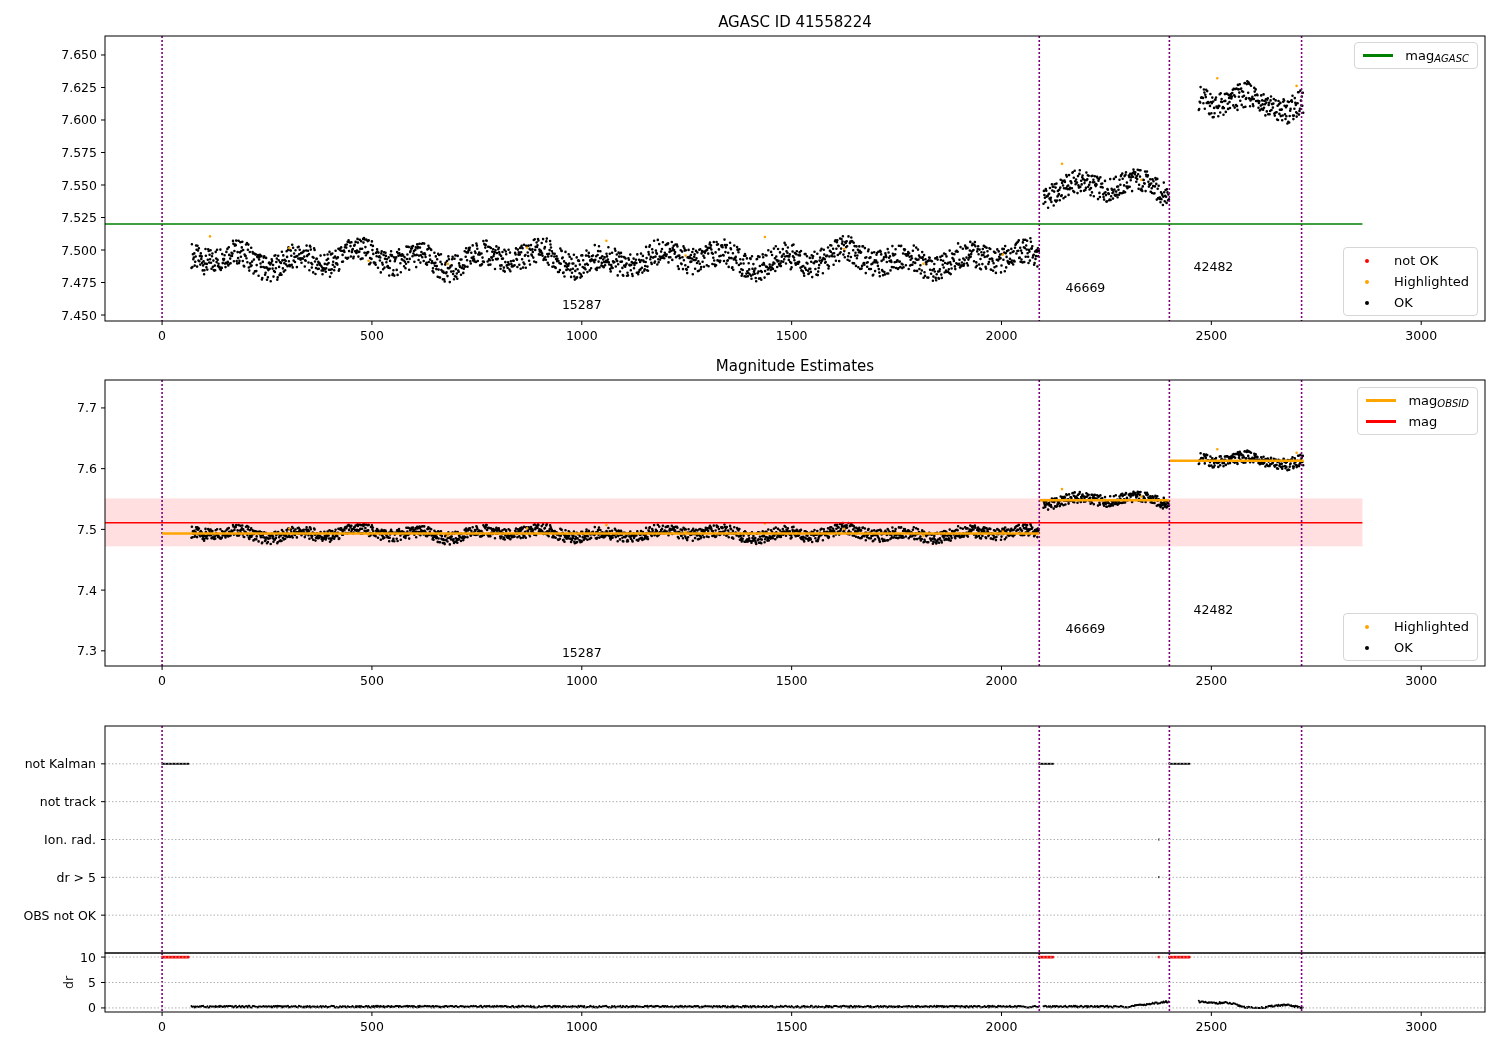 The width and height of the screenshot is (1500, 1050). What do you see at coordinates (68, 982) in the screenshot?
I see `y-axis-label: dr` at bounding box center [68, 982].